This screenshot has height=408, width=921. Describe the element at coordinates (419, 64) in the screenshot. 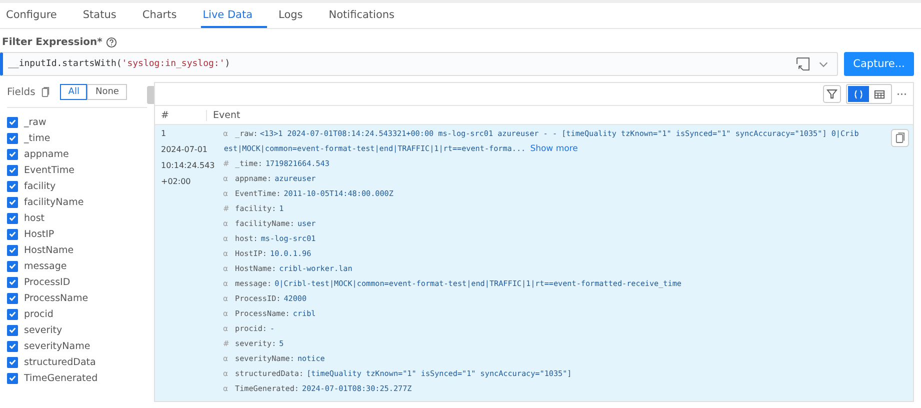

I see `filter-expression-field: __inputId.startsWith('syslog:in_syslog:')` at that location.